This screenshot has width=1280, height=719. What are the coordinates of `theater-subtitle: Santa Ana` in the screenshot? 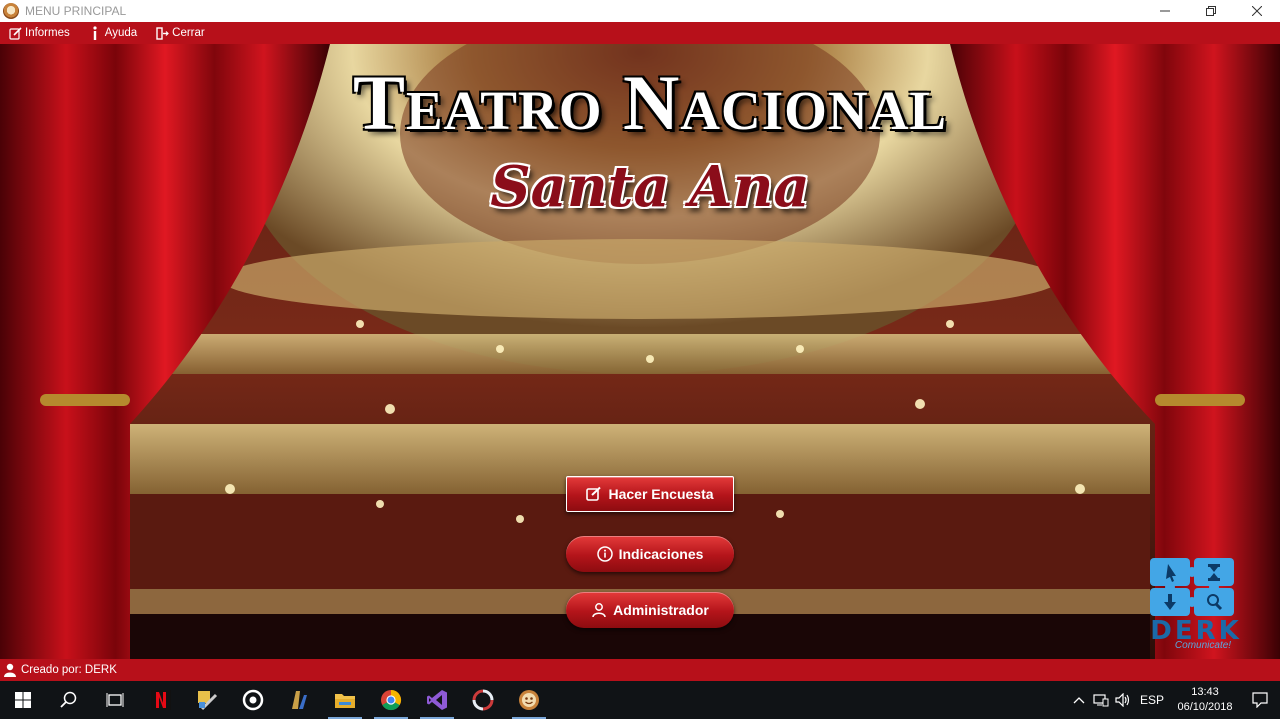 It's located at (650, 187).